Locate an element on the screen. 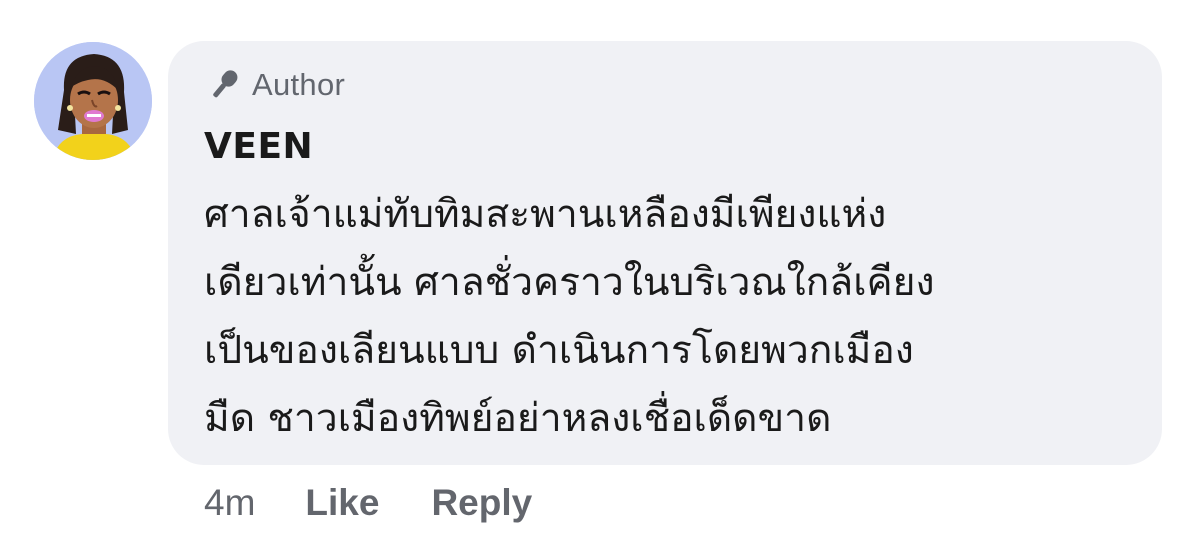  comment-text-line: มืด ชาวเมืองทิพย์อย่าหลงเชื่อเด็ดขาด is located at coordinates (518, 418).